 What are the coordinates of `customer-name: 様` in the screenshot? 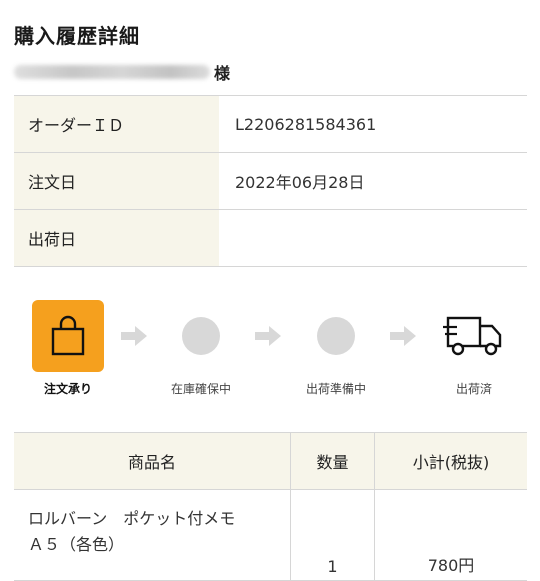 It's located at (122, 72).